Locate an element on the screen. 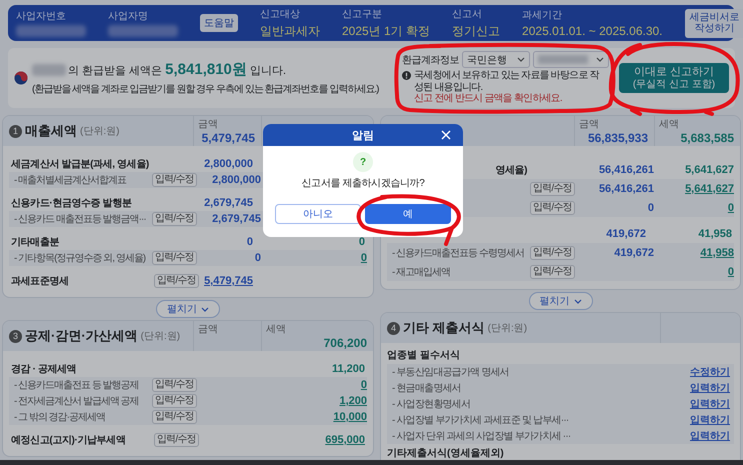  tax-link: 10,000 is located at coordinates (350, 417).